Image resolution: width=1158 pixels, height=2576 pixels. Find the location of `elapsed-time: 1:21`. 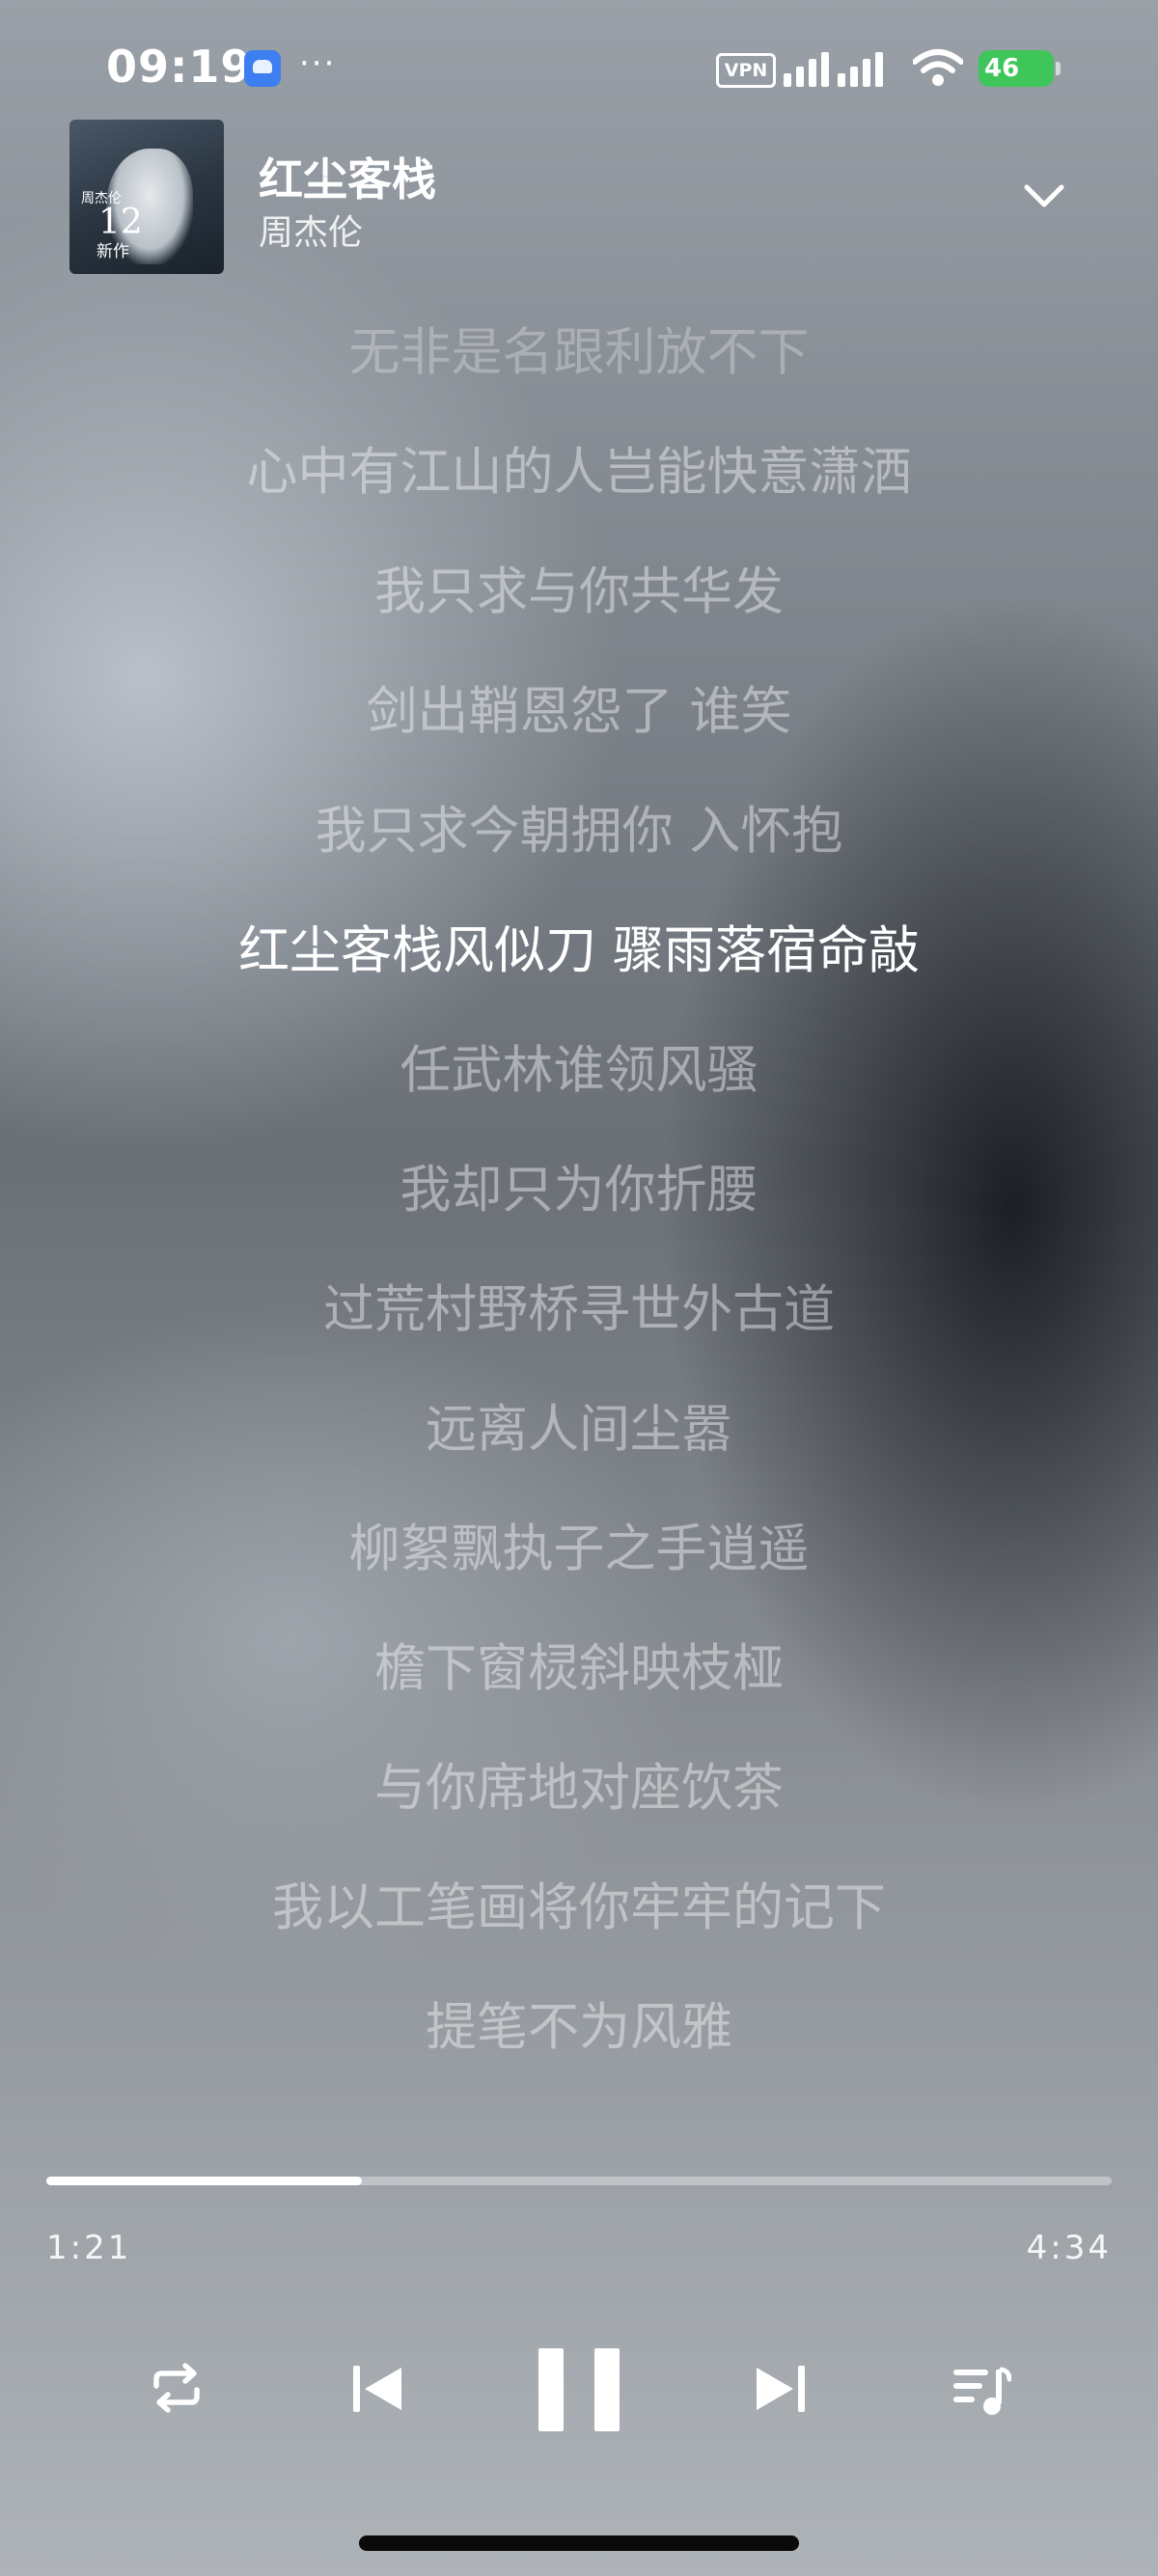

elapsed-time: 1:21 is located at coordinates (89, 2248).